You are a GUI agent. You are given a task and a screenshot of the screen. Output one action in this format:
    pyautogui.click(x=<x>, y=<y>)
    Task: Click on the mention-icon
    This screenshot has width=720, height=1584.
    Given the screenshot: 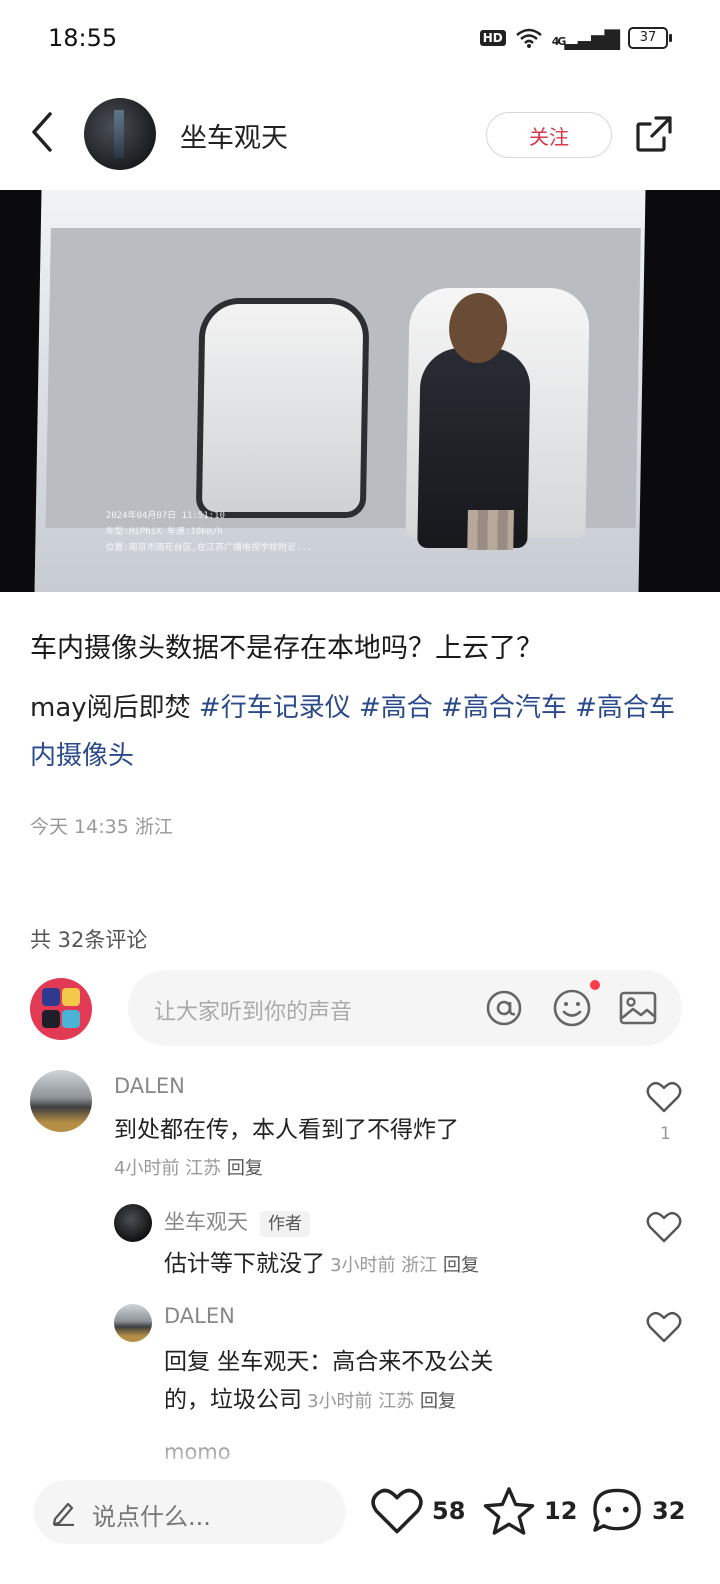 What is the action you would take?
    pyautogui.click(x=504, y=1008)
    